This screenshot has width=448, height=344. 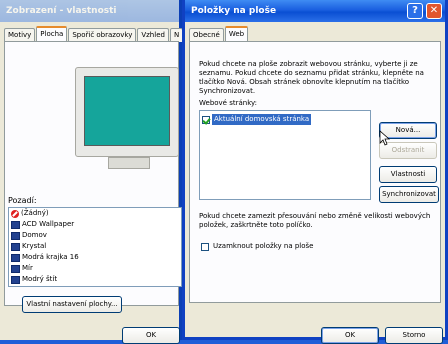 I want to click on ok-button: OK, so click(x=350, y=335).